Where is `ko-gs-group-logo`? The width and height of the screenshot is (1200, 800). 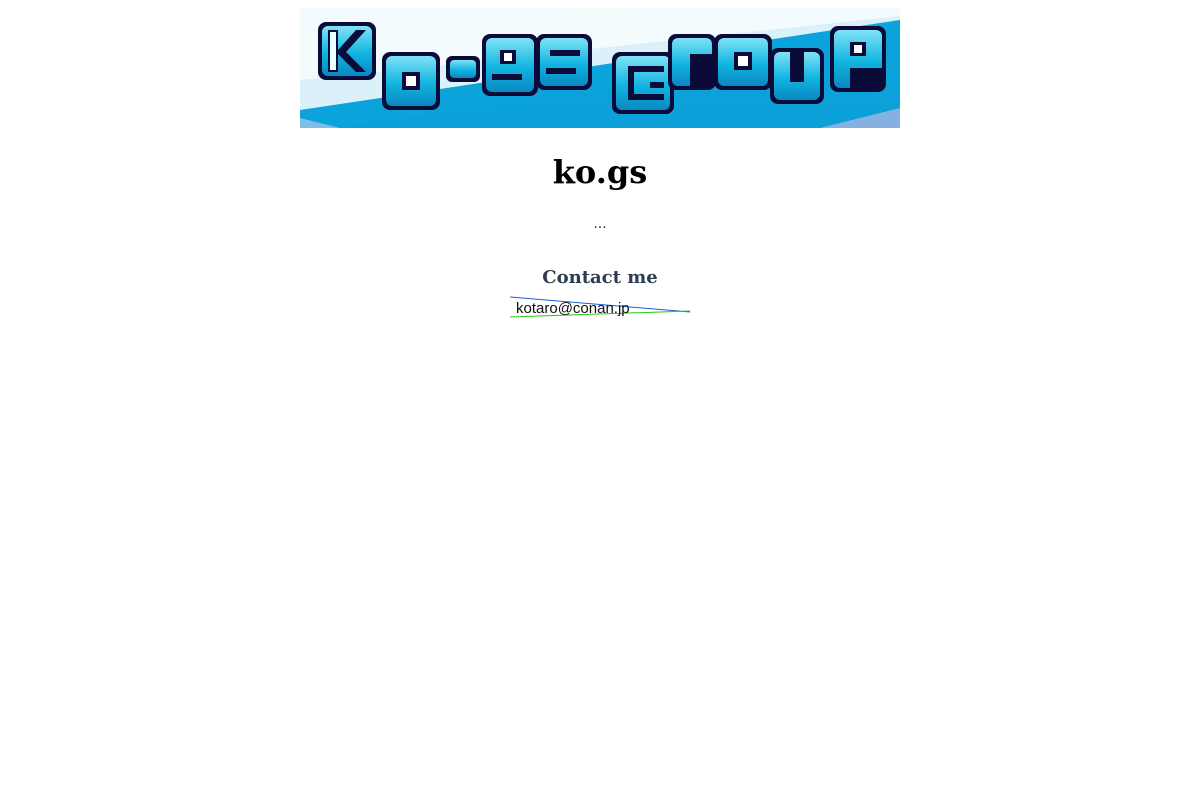
ko-gs-group-logo is located at coordinates (600, 68).